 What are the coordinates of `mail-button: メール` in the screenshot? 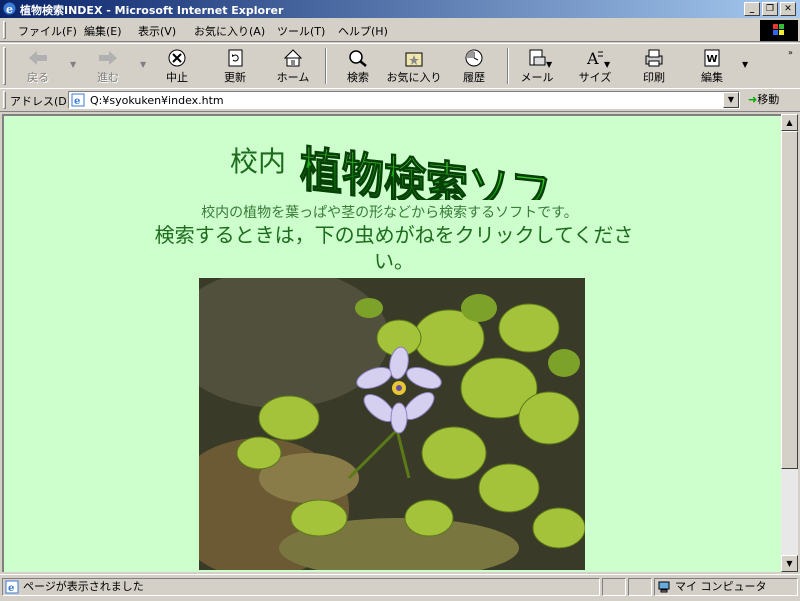 It's located at (537, 66).